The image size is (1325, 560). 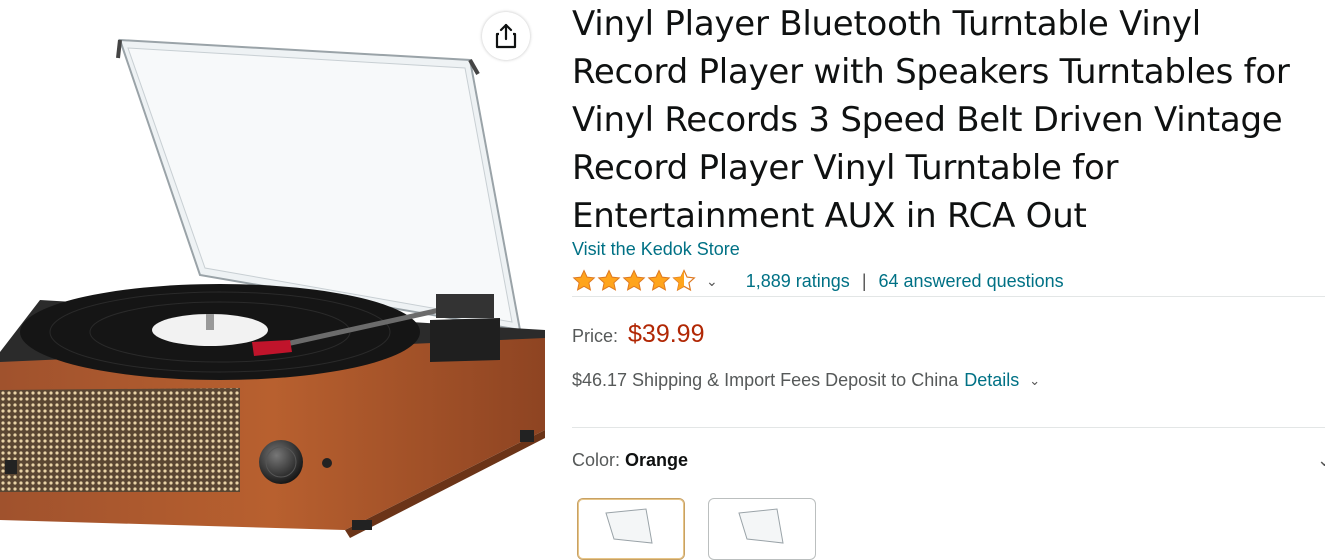 I want to click on star-rating, so click(x=634, y=281).